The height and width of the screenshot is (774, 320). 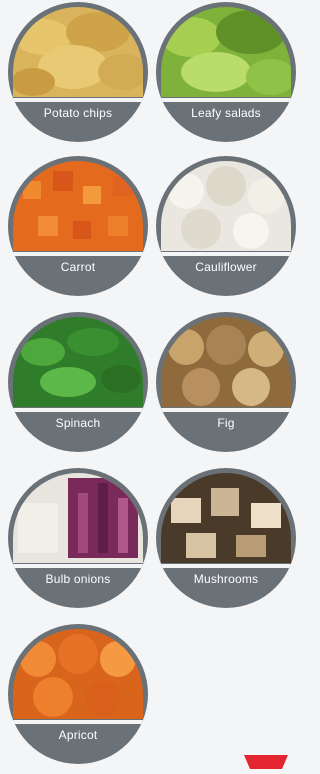 What do you see at coordinates (226, 267) in the screenshot?
I see `tile-label: Cauliflower` at bounding box center [226, 267].